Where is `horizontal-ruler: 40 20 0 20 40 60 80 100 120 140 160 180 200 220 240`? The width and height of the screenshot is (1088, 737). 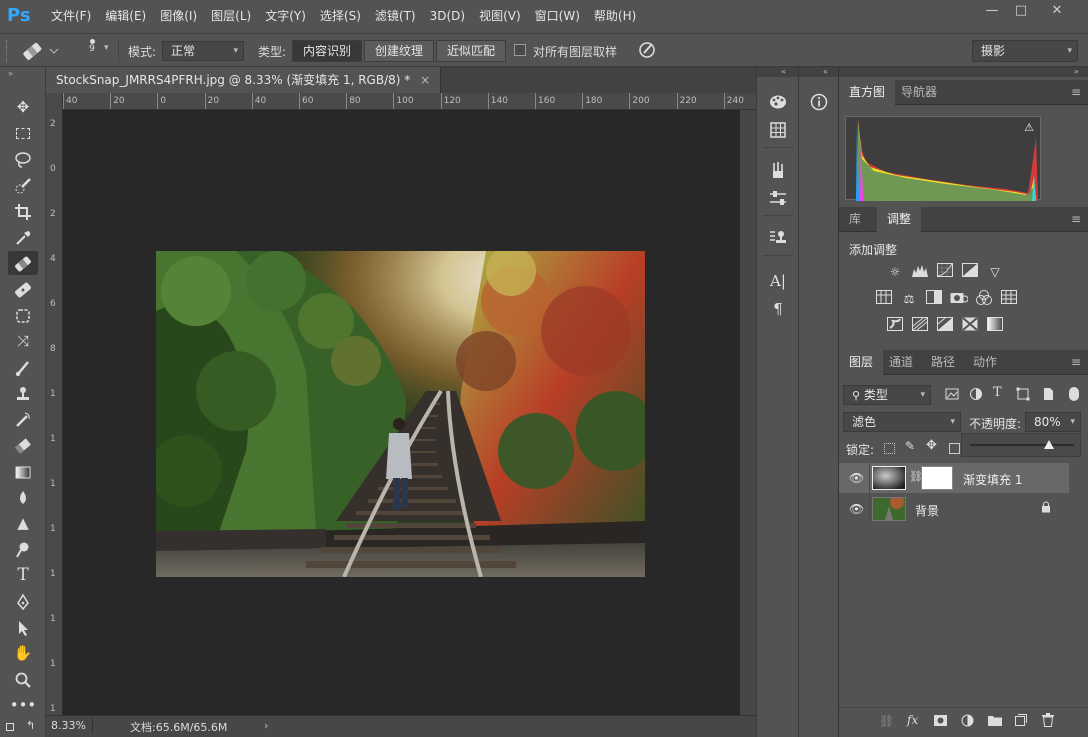
horizontal-ruler: 40 20 0 20 40 60 80 100 120 140 160 180 200 220 240 is located at coordinates (401, 101).